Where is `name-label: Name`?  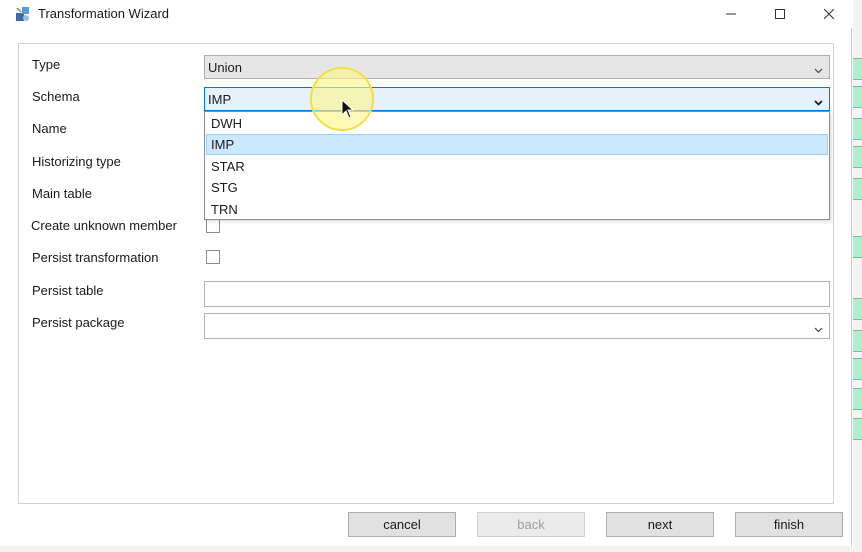
name-label: Name is located at coordinates (49, 128).